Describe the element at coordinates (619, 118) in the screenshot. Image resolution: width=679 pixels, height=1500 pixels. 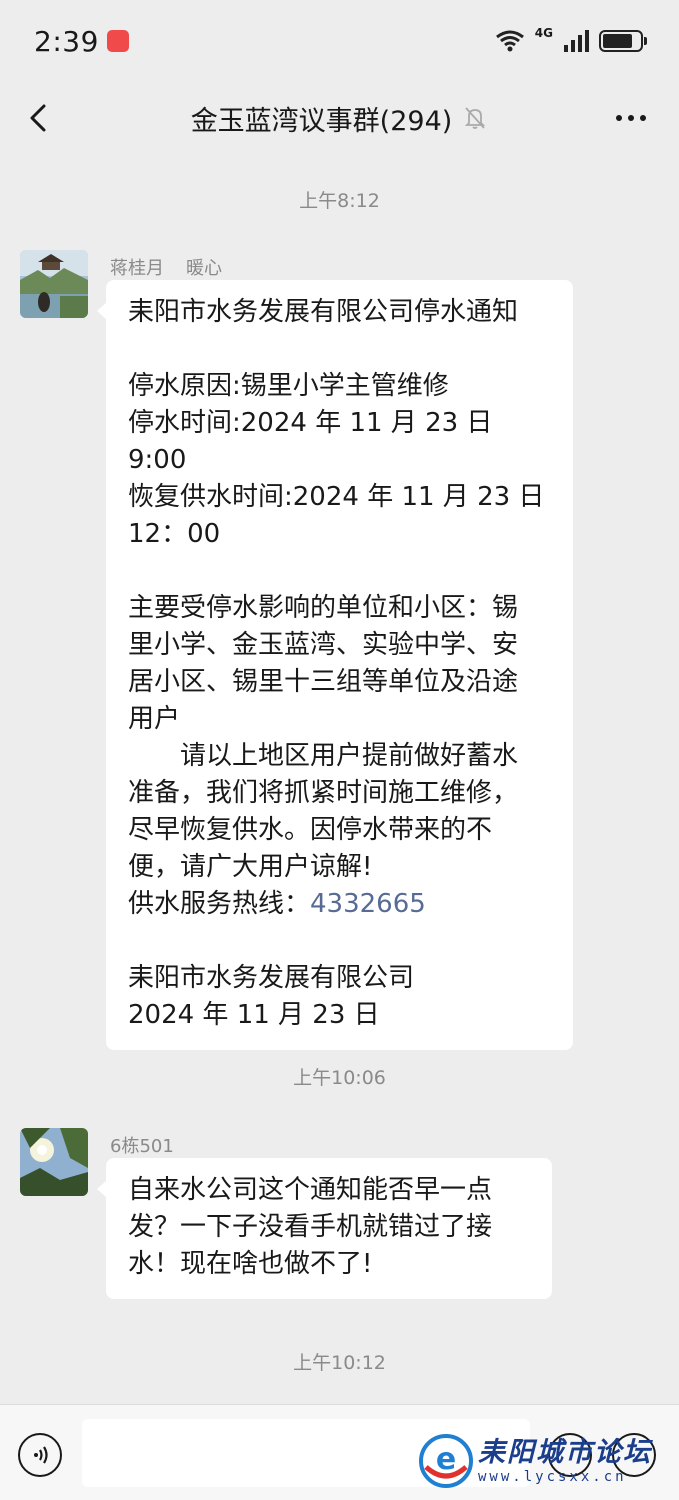
I see `more-icon` at that location.